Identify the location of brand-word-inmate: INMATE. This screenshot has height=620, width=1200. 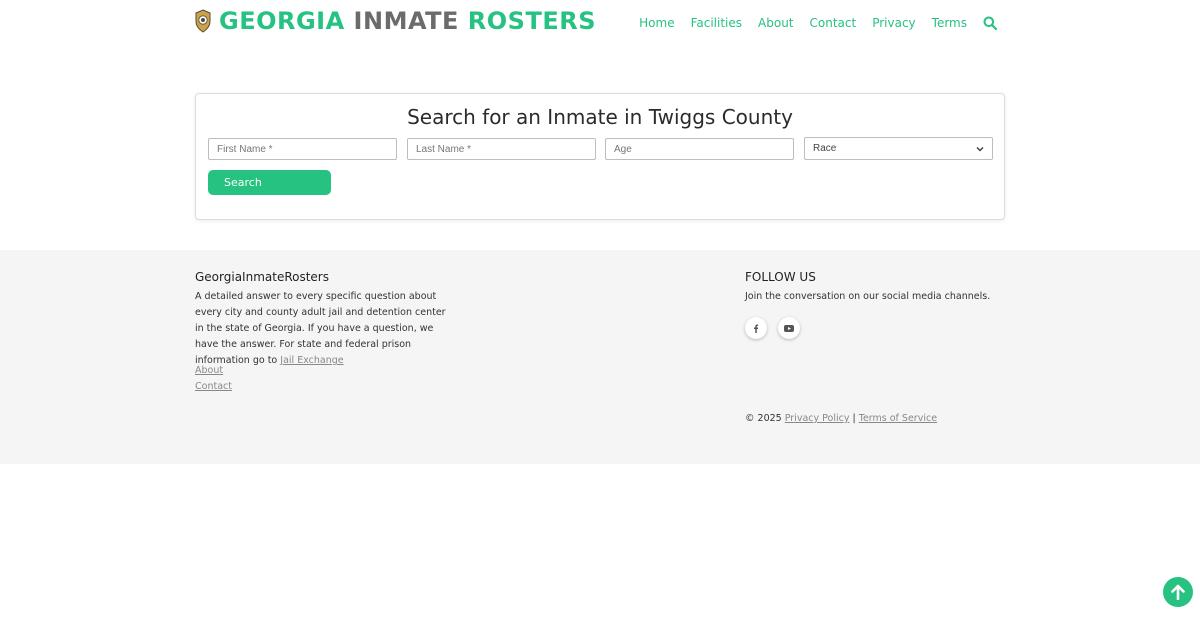
(406, 21).